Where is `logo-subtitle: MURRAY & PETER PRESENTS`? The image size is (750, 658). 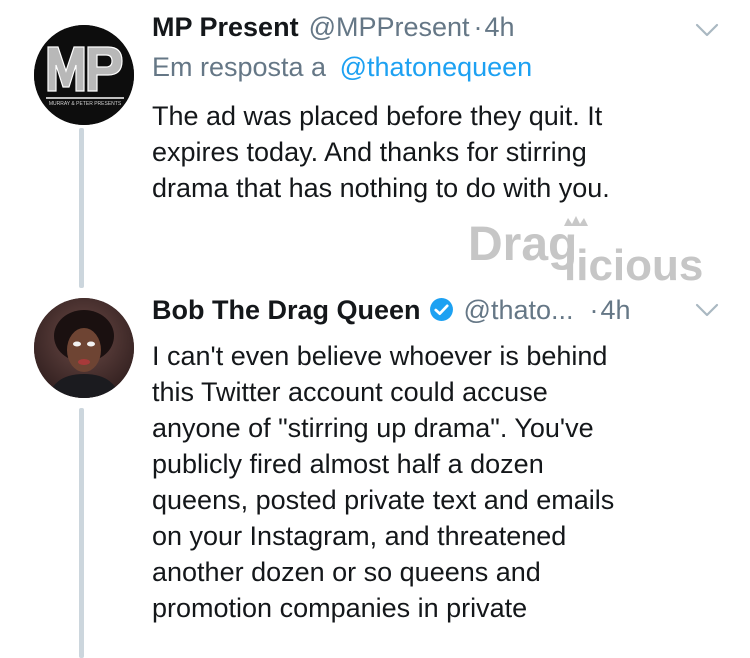
logo-subtitle: MURRAY & PETER PRESENTS is located at coordinates (85, 104).